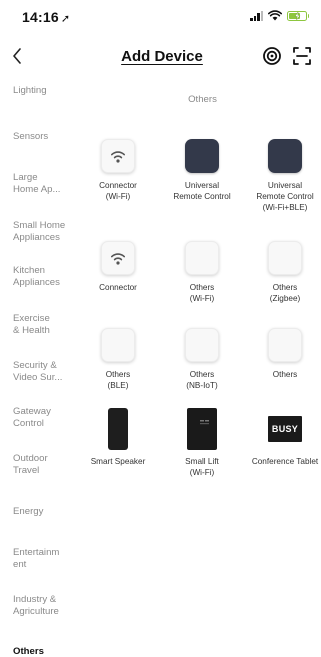  I want to click on device-label: Smart Speaker, so click(118, 461).